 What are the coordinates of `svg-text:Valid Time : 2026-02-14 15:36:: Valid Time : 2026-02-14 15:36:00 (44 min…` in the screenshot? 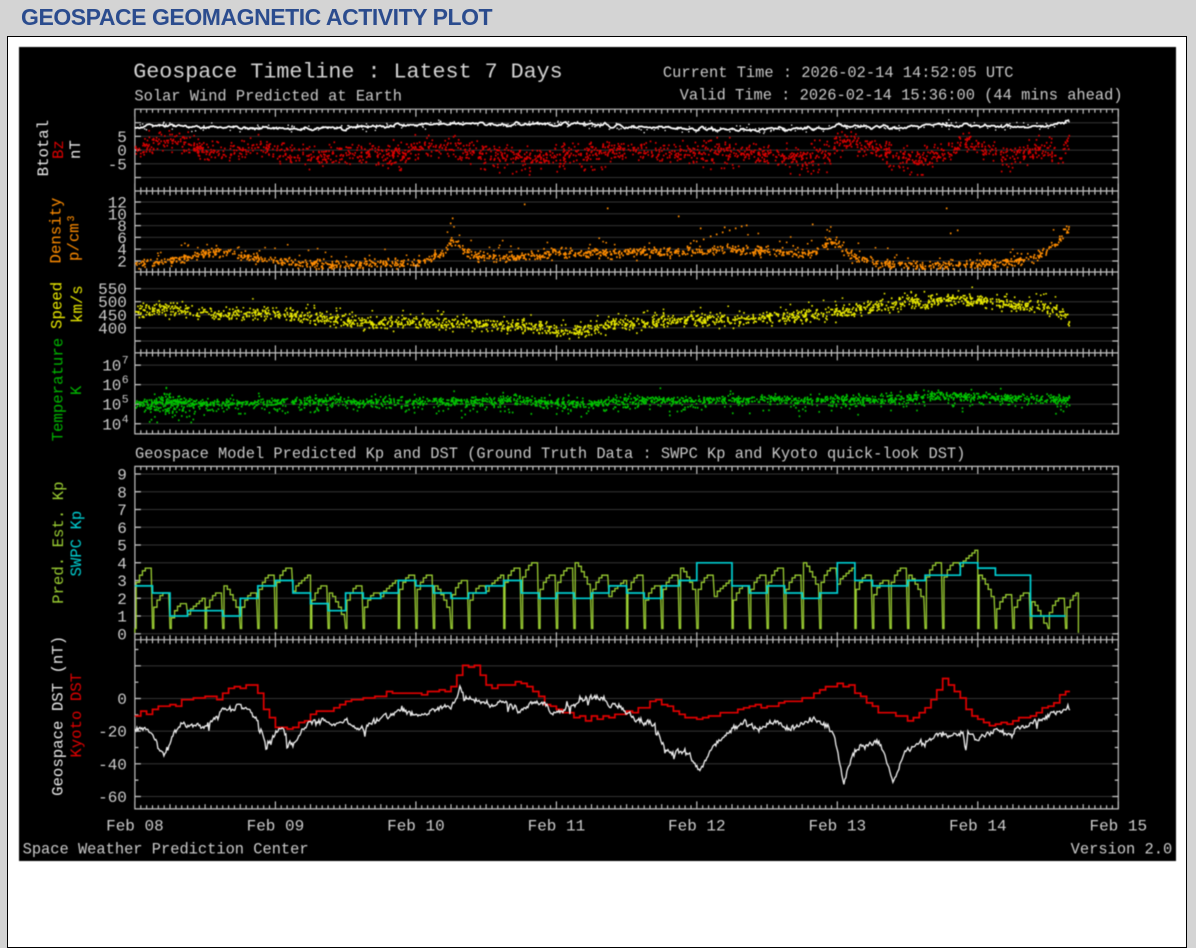 It's located at (901, 95).